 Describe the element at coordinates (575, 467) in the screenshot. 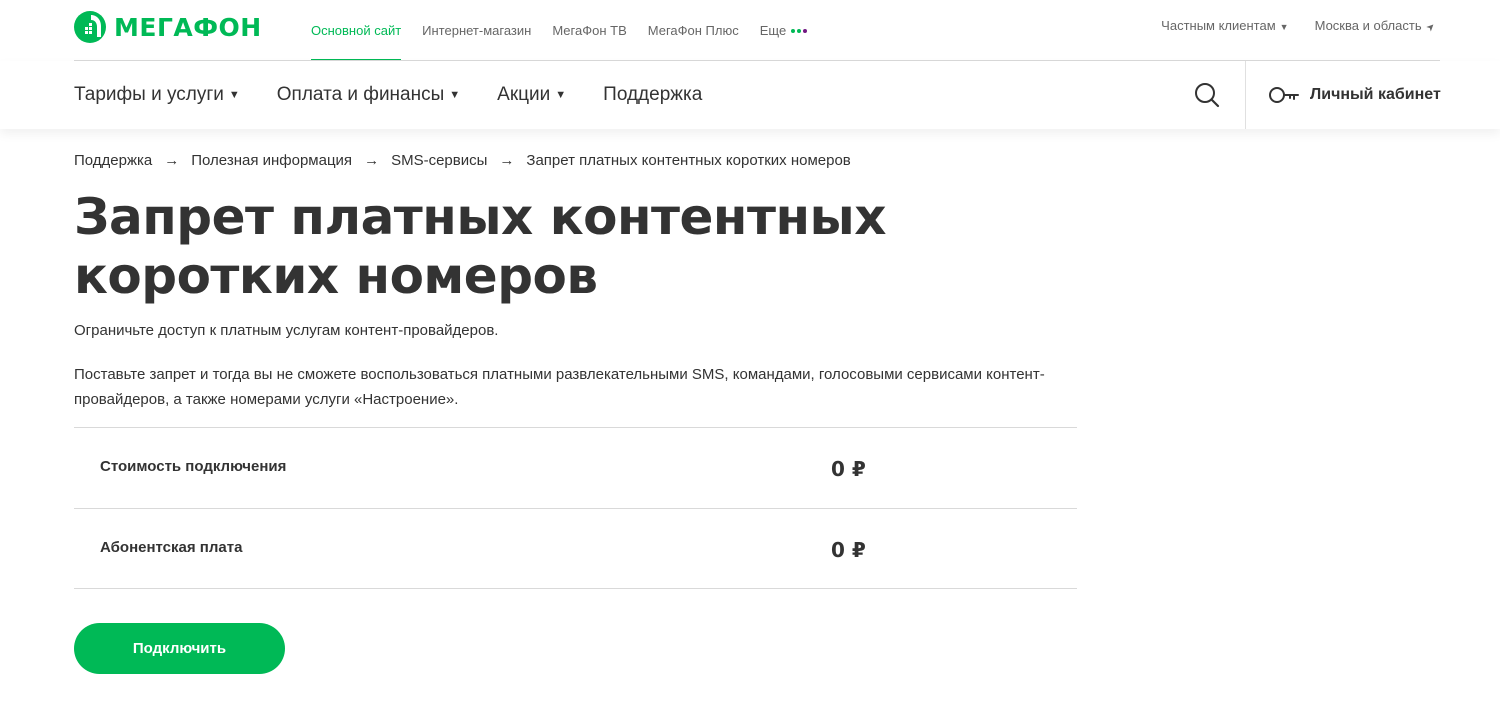

I see `price-row-connection: Стоимость подключения 0 ₽` at that location.